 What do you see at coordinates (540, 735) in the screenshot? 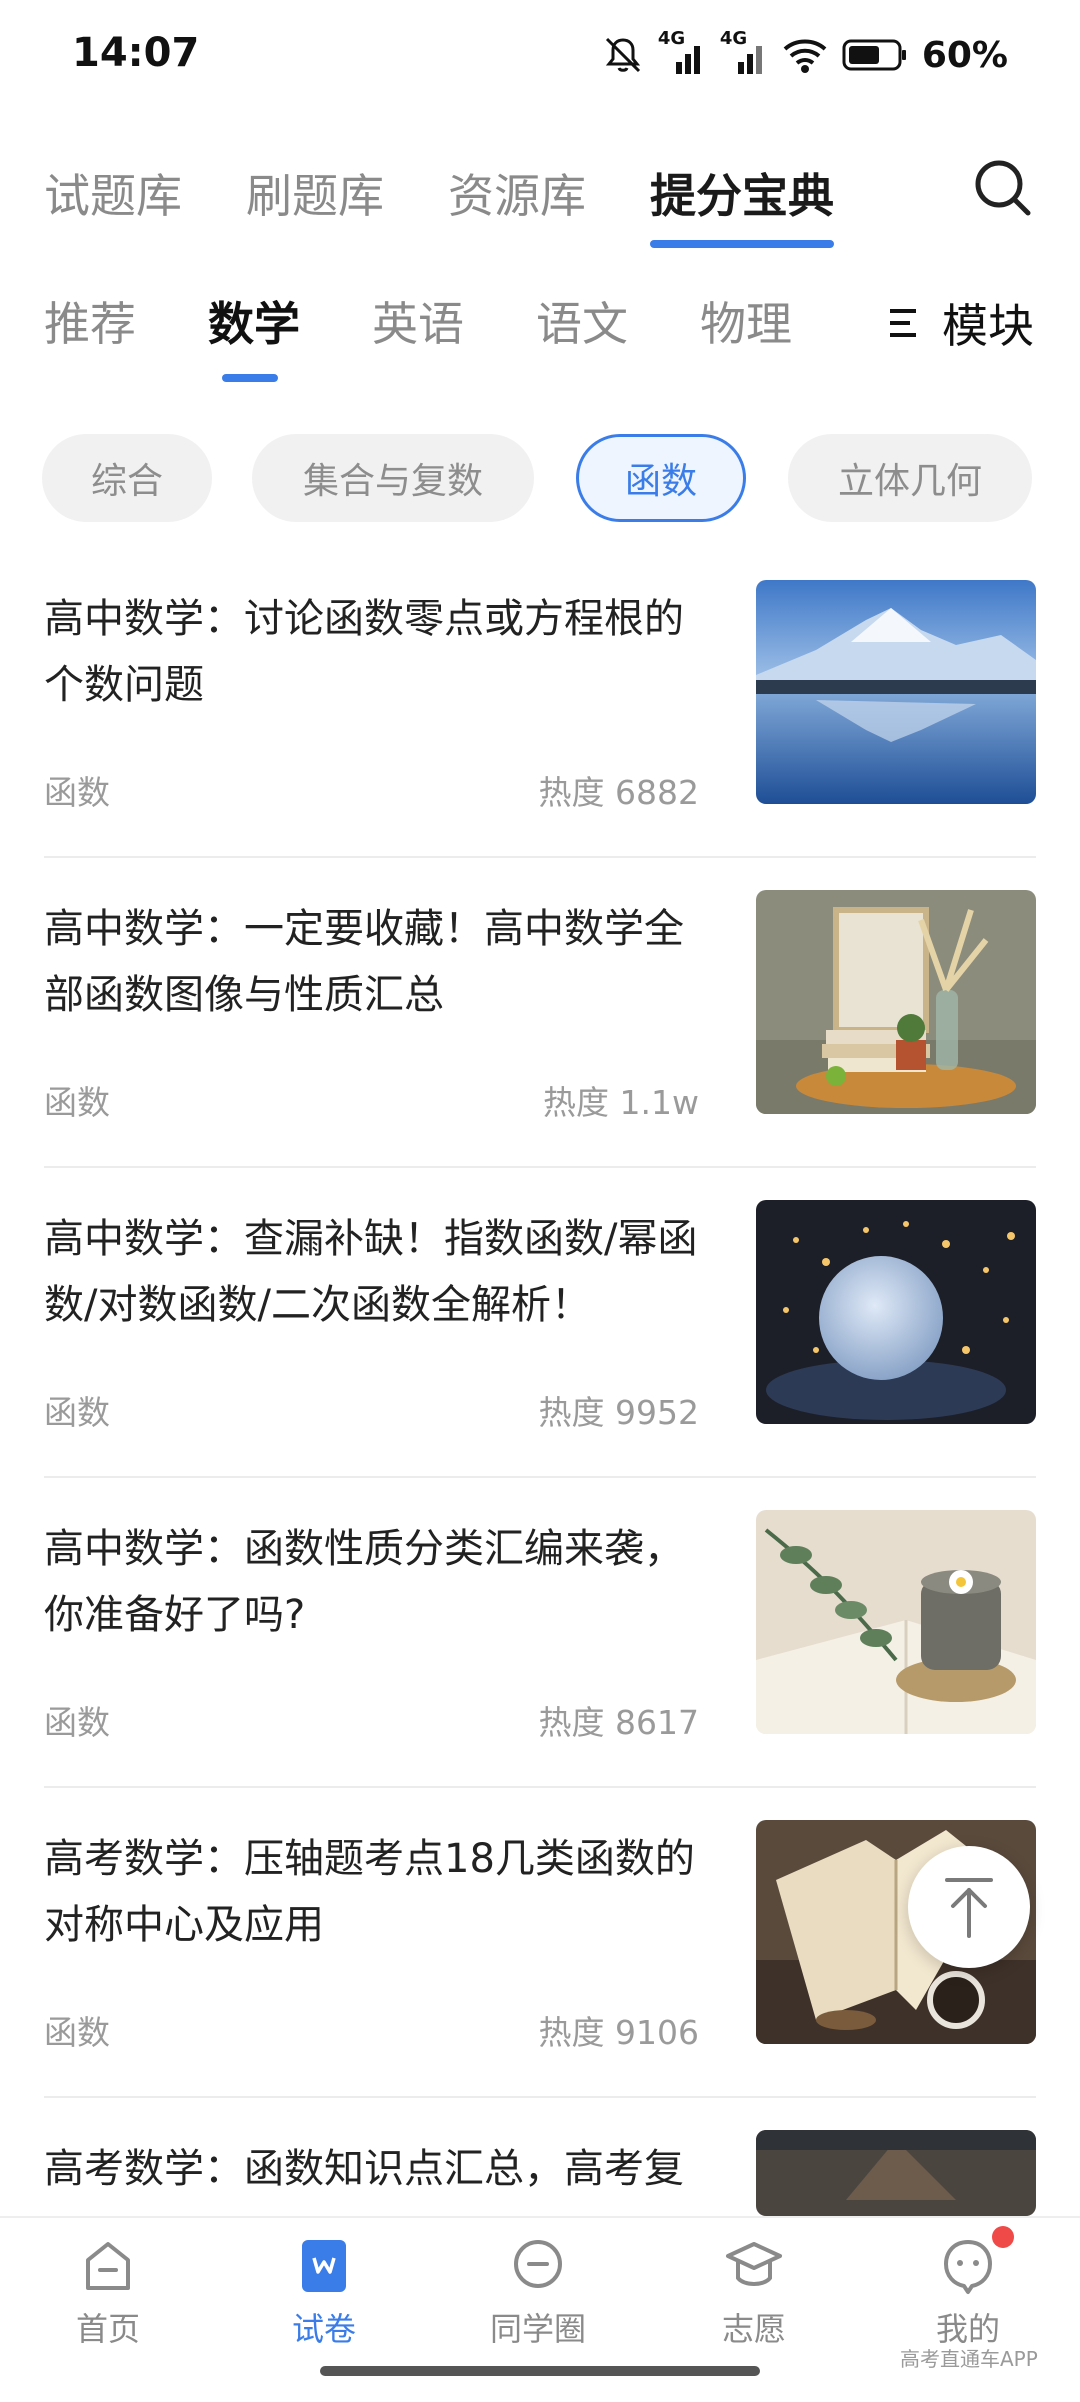
I see `list-item: 高中数学：讨论函数零点或方程根的个数问题 函数 热度 6882` at bounding box center [540, 735].